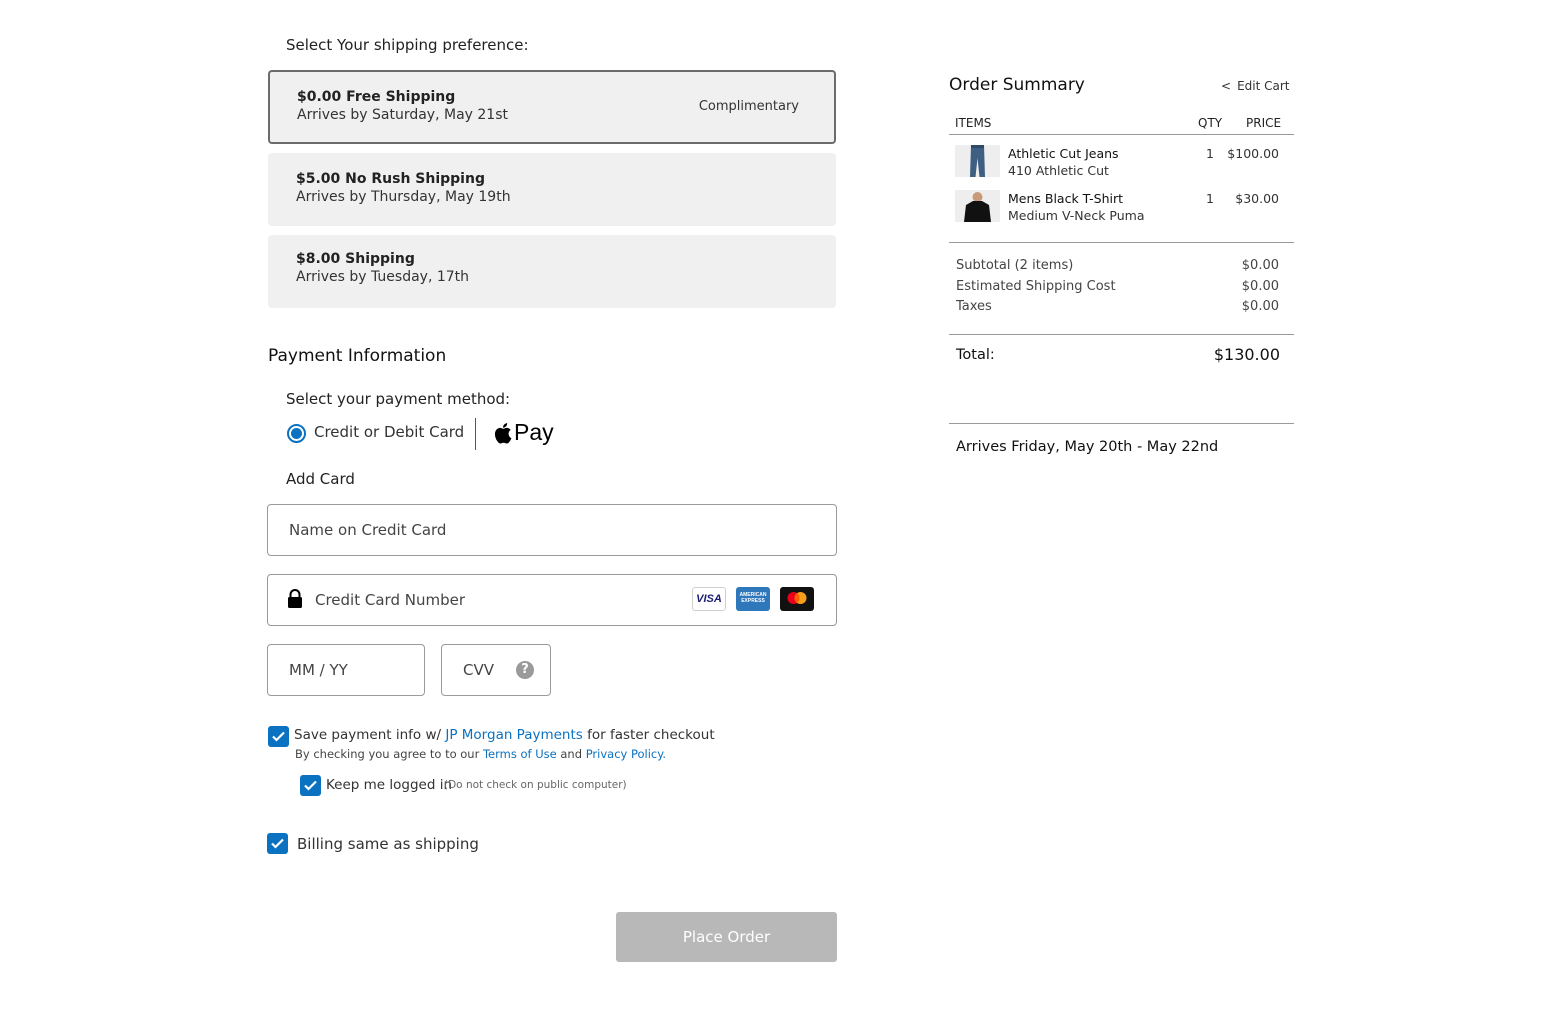  I want to click on name-on-card-placeholder: Name on Credit Card, so click(368, 530).